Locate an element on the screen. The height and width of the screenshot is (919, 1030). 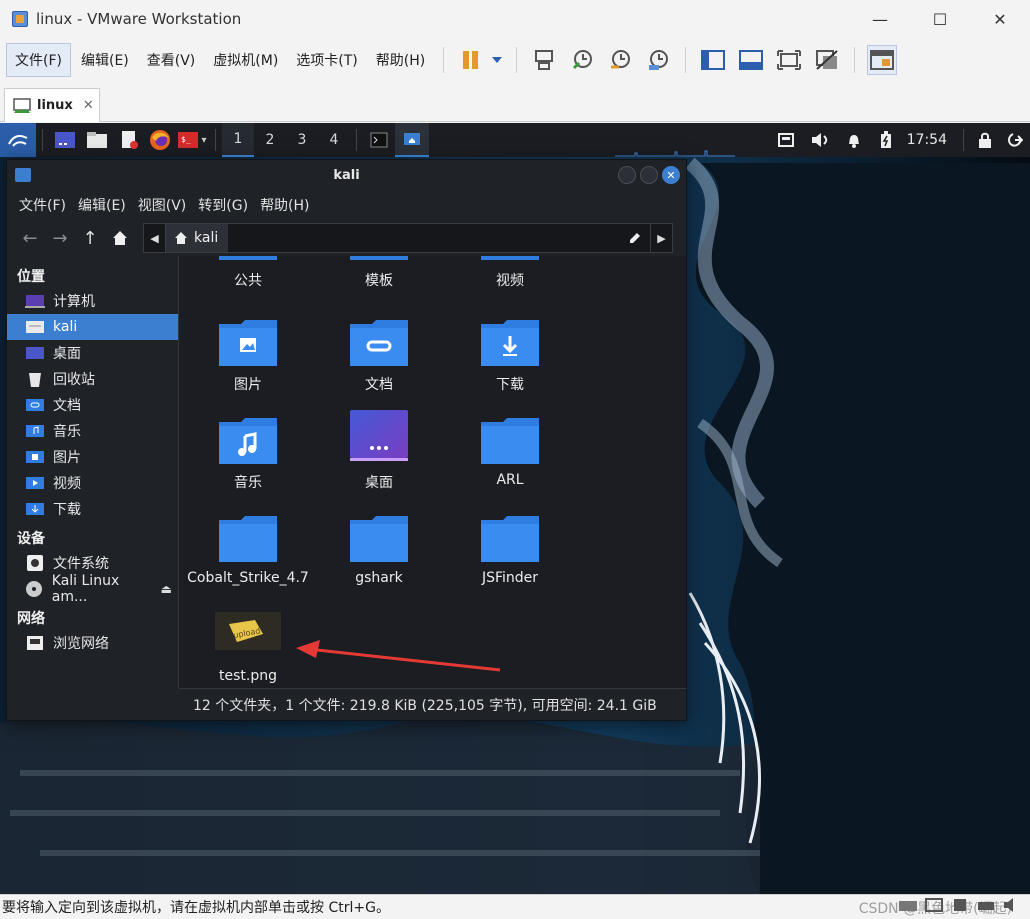
fm-menu-view: 视图(V) is located at coordinates (162, 205).